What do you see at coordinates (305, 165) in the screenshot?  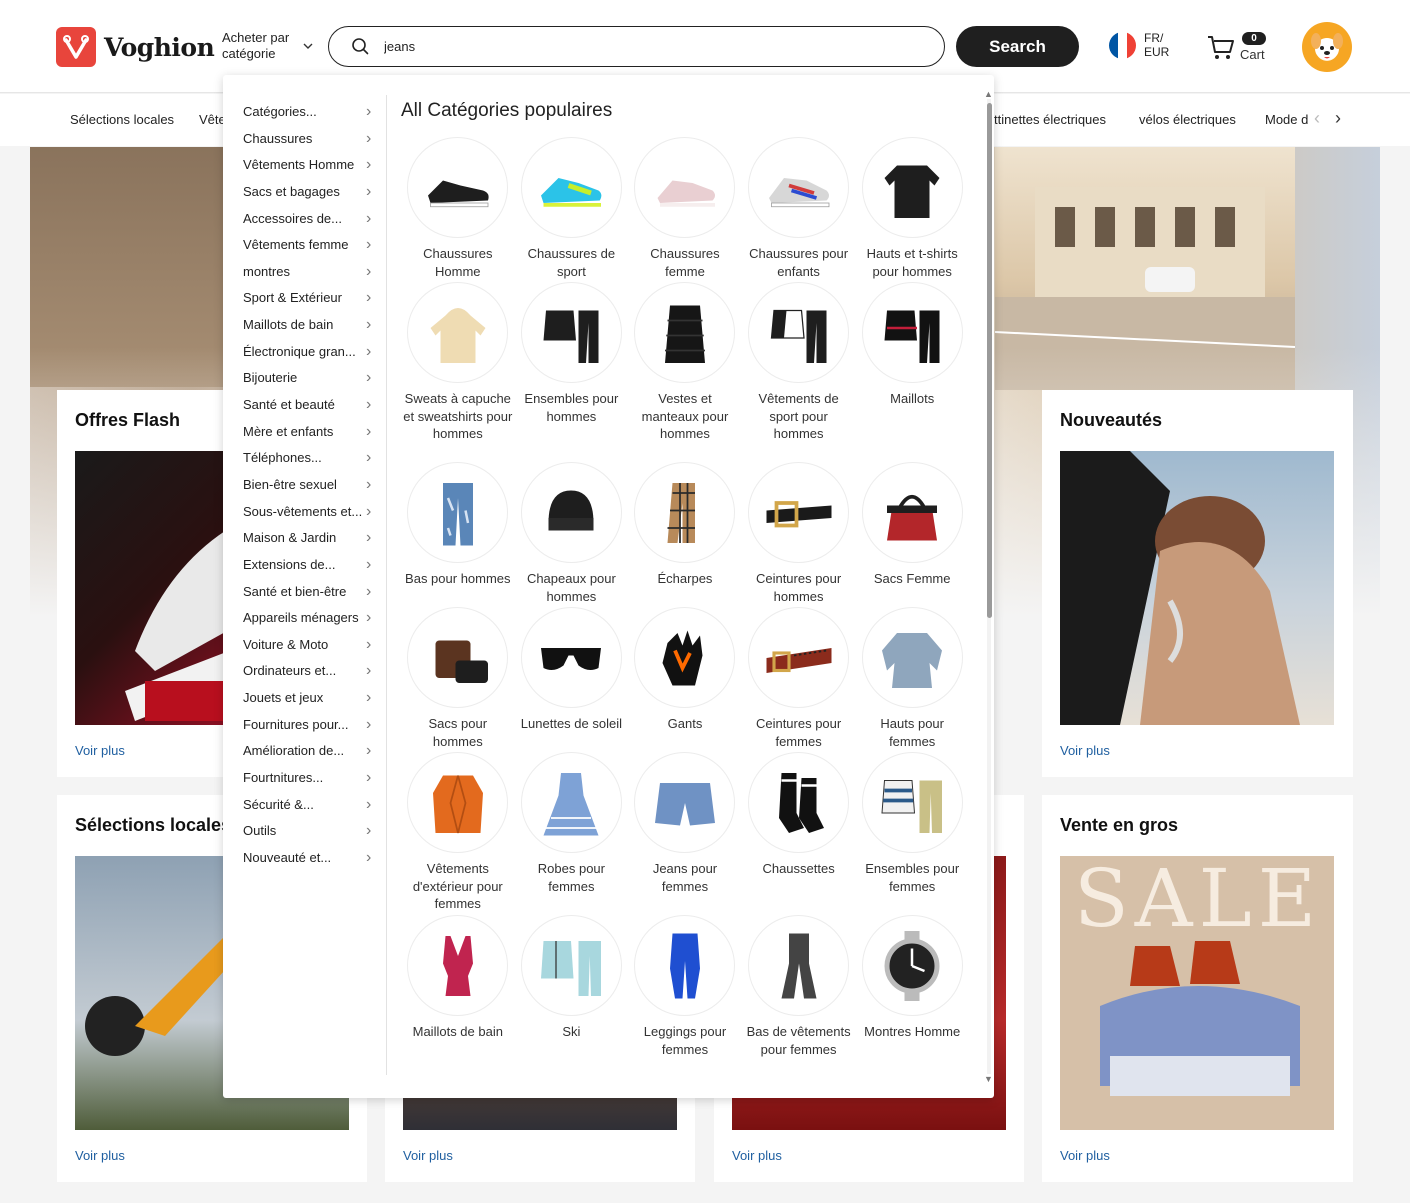 I see `category-item: Vêtements Homme ›` at bounding box center [305, 165].